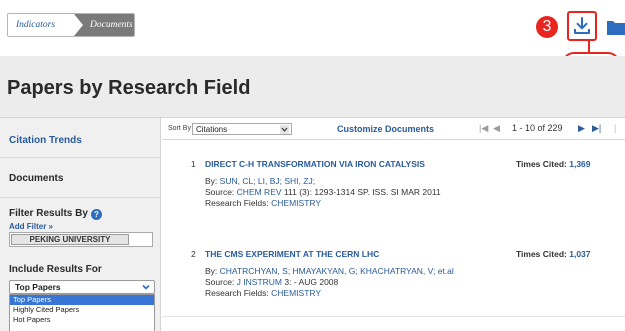  What do you see at coordinates (212, 129) in the screenshot?
I see `sort-select-value: Citations` at bounding box center [212, 129].